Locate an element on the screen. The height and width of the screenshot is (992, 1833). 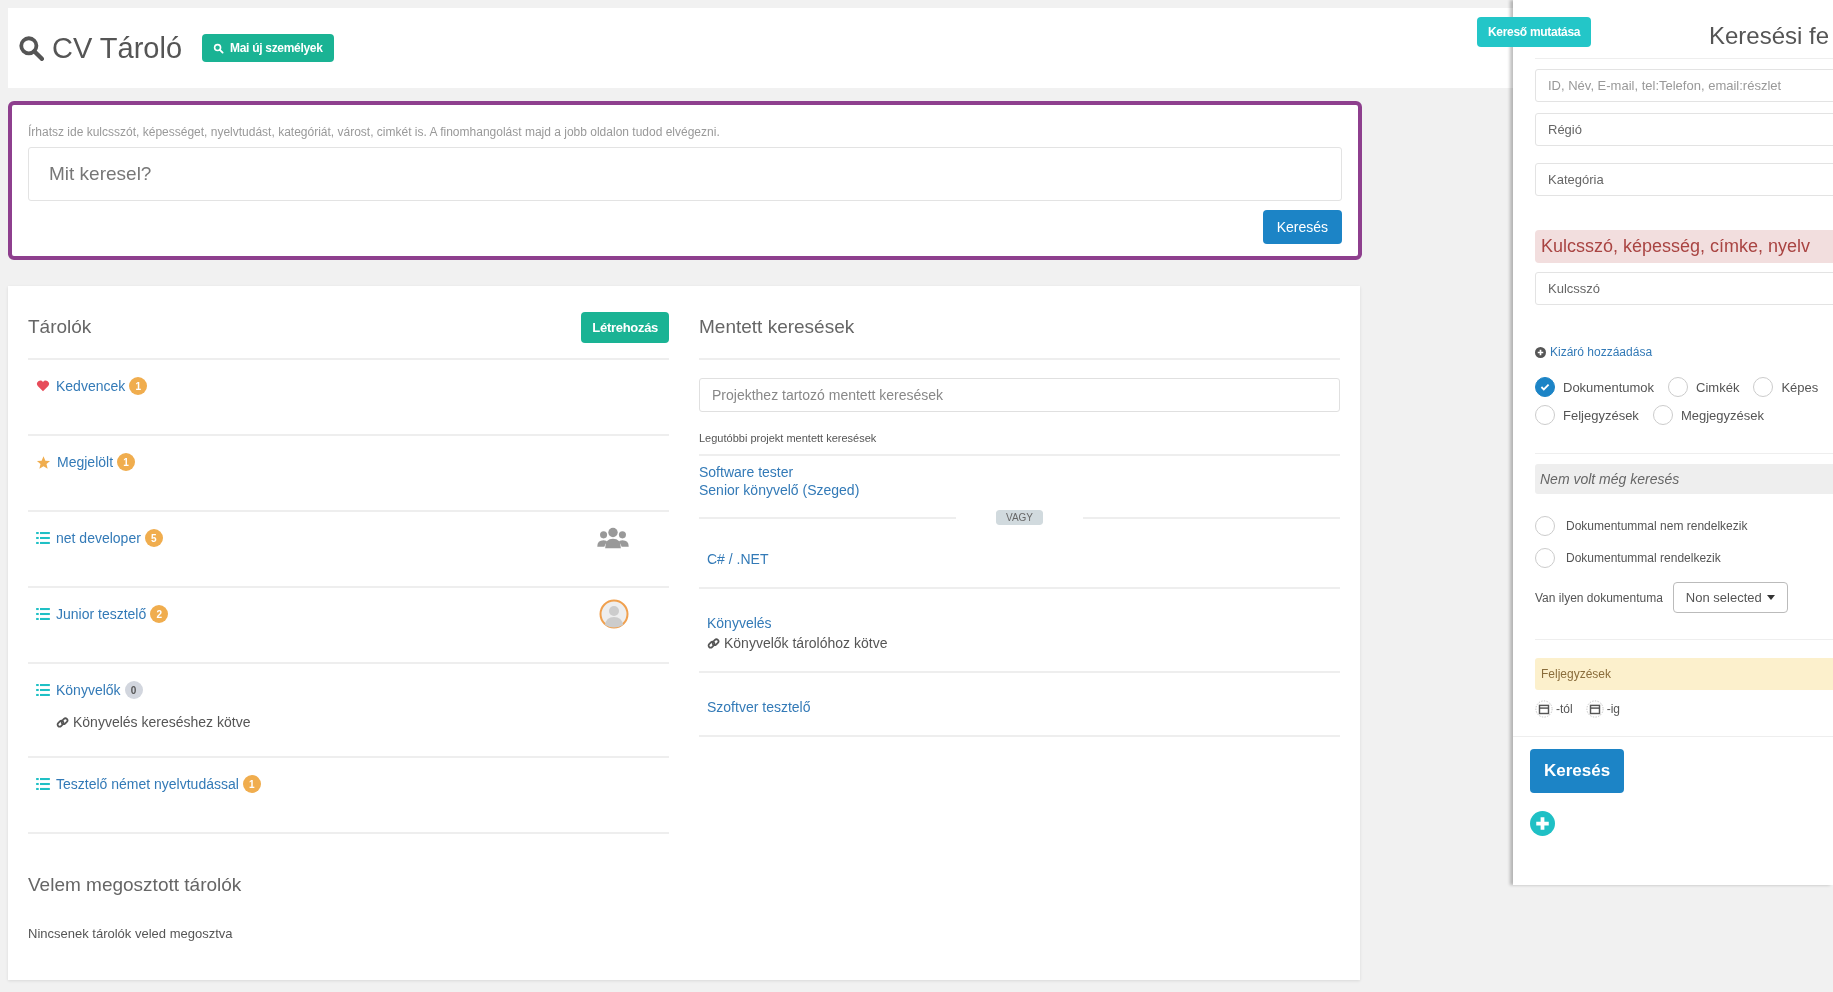
star-icon is located at coordinates (43, 462).